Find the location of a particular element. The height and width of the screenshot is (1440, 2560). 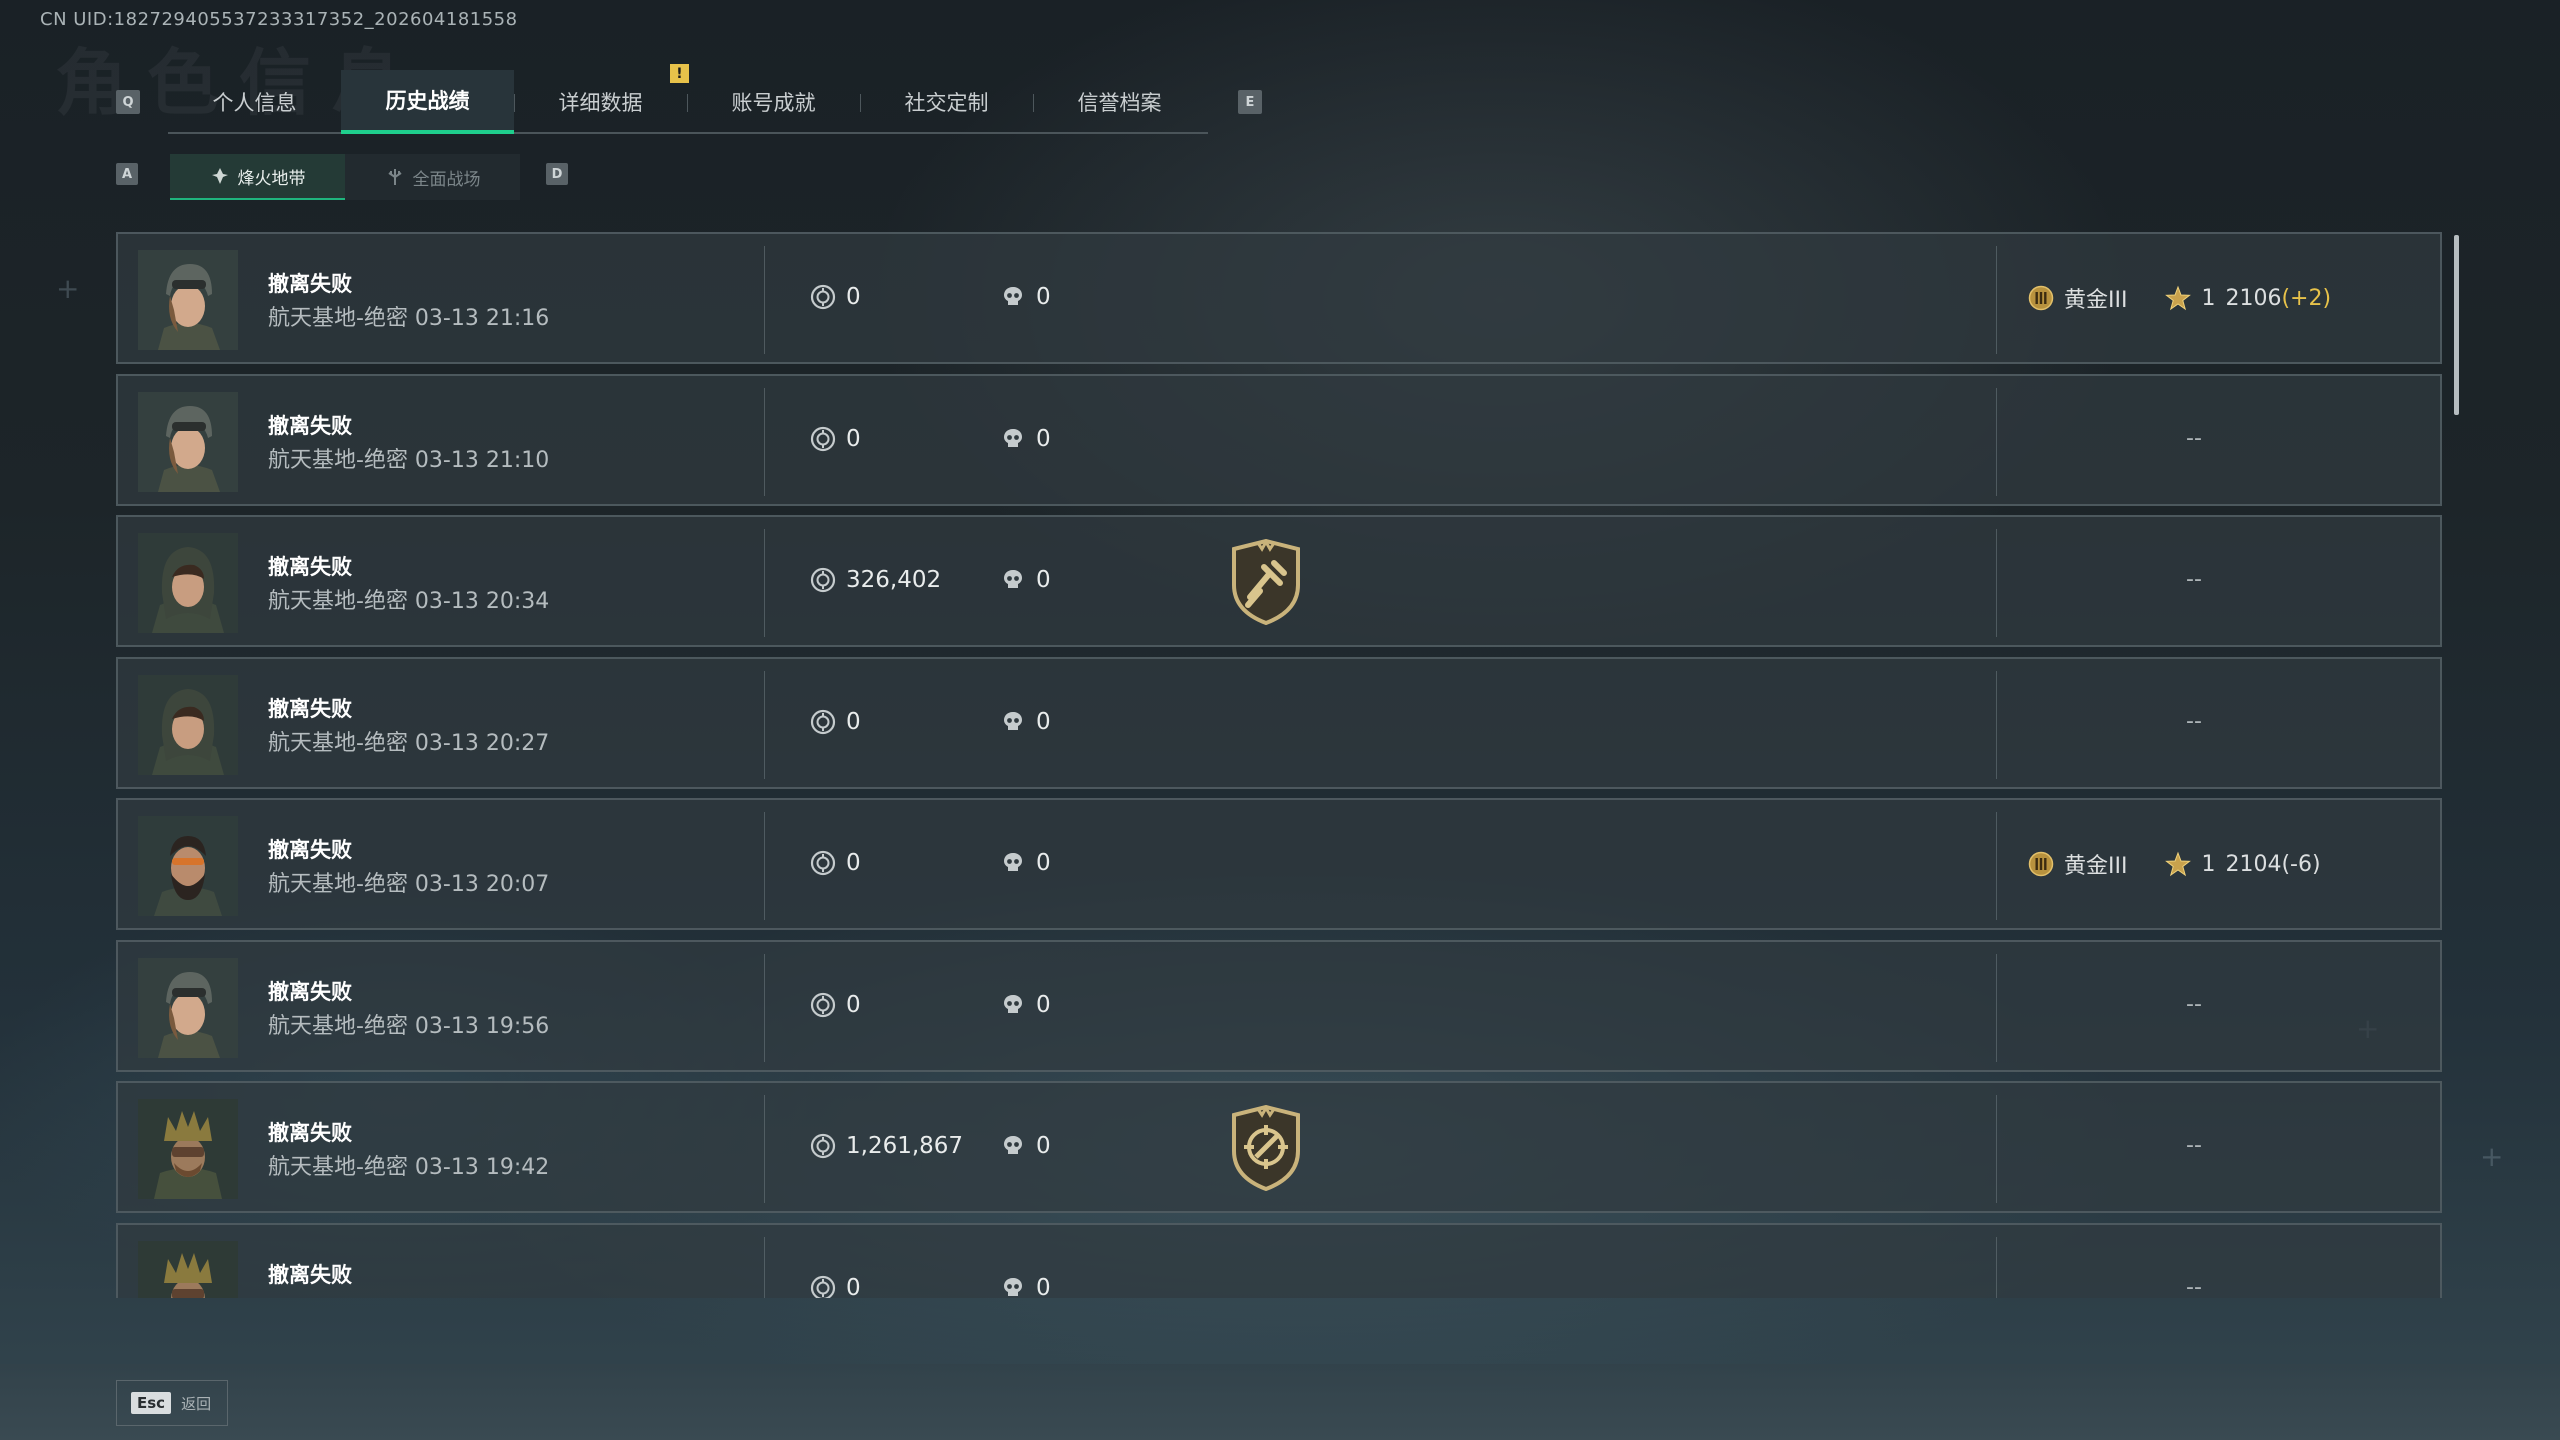

deco-cross-icon: + is located at coordinates (68, 288).